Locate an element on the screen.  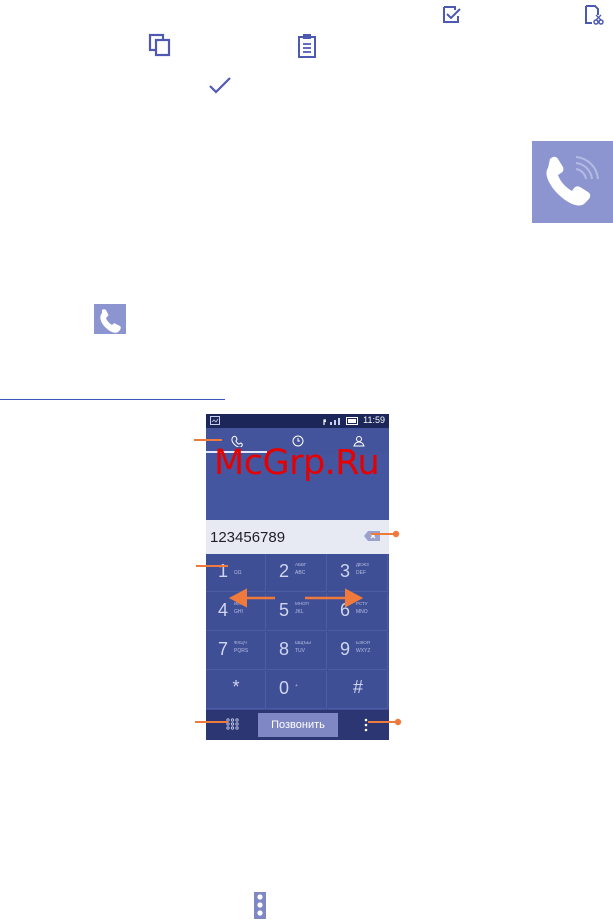
callout-dot-backspace is located at coordinates (396, 534).